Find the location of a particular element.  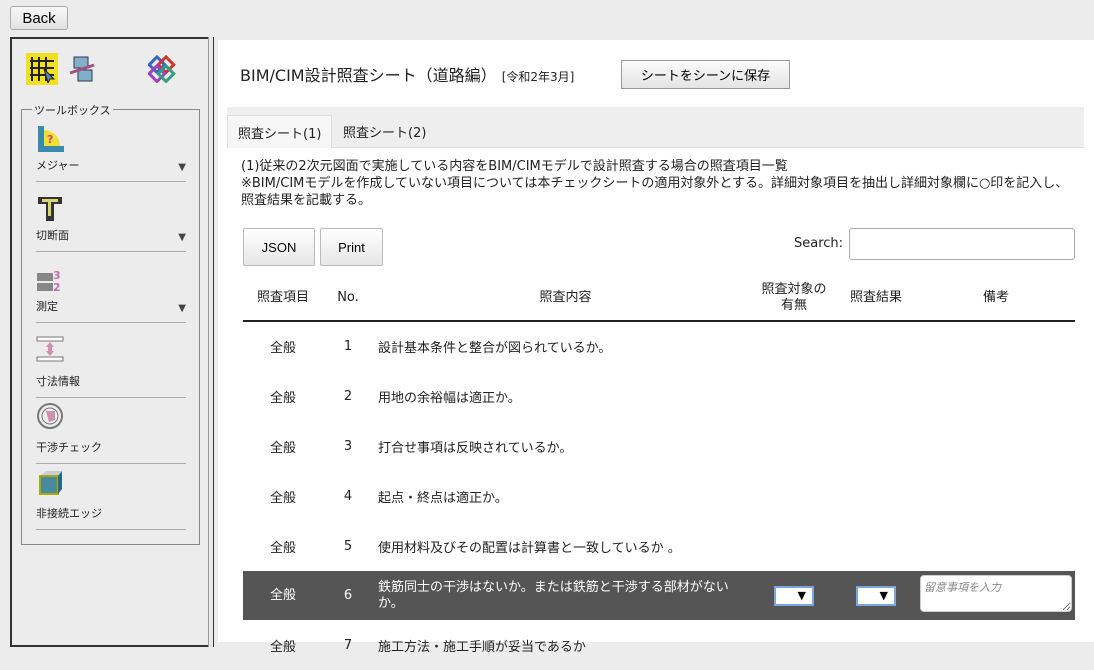

tab-bar: 照査シート(1) 照査シート(2) is located at coordinates (655, 127).